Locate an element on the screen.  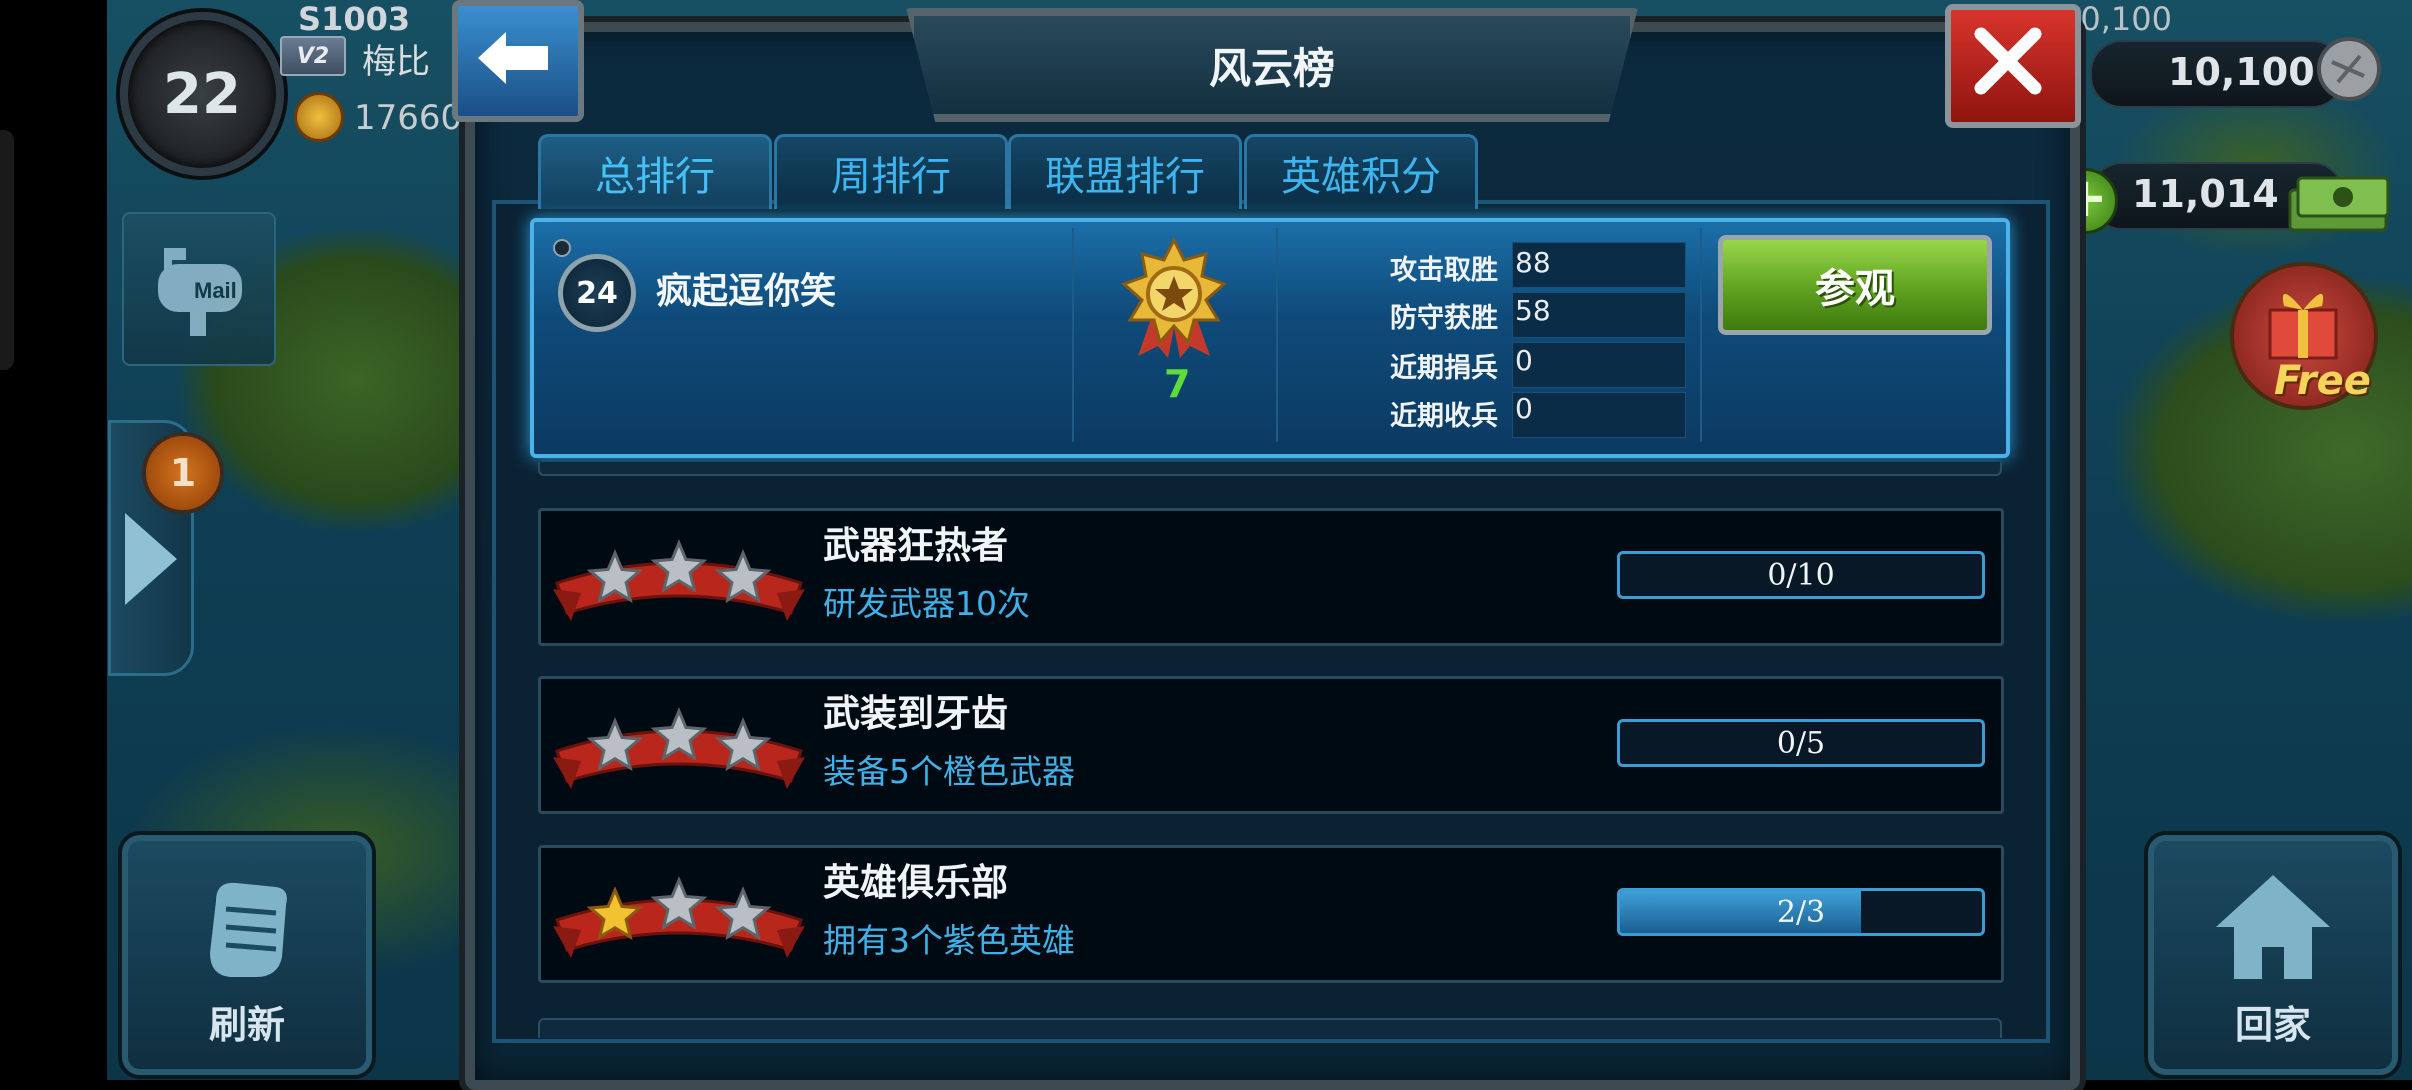
power-value: 17660 is located at coordinates (408, 118).